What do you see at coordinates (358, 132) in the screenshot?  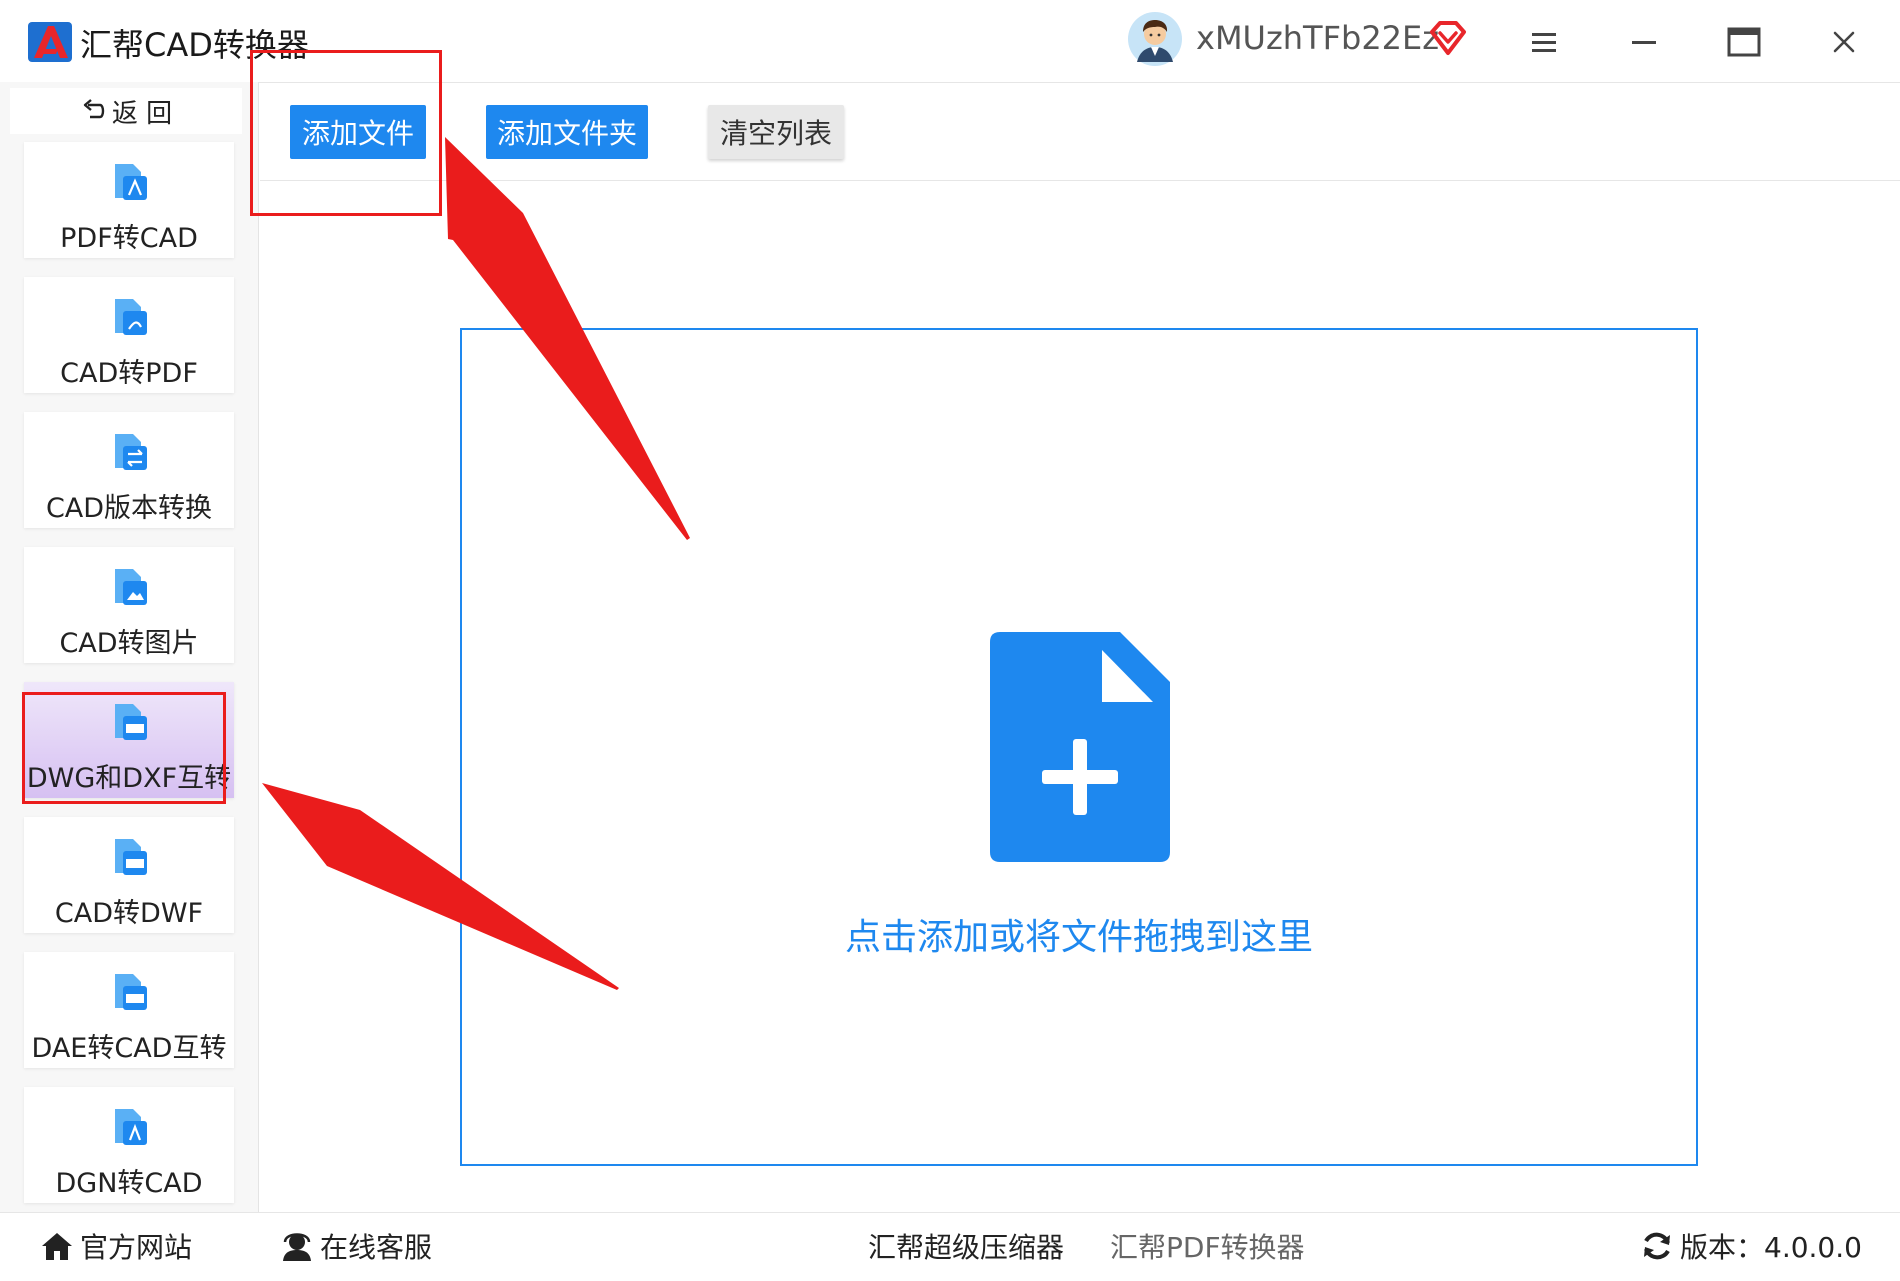 I see `add-file-button: 添加文件` at bounding box center [358, 132].